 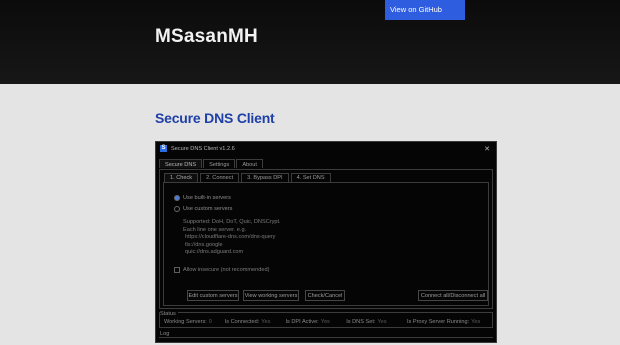 I want to click on help-line: Each line one server. e.g., so click(x=215, y=229).